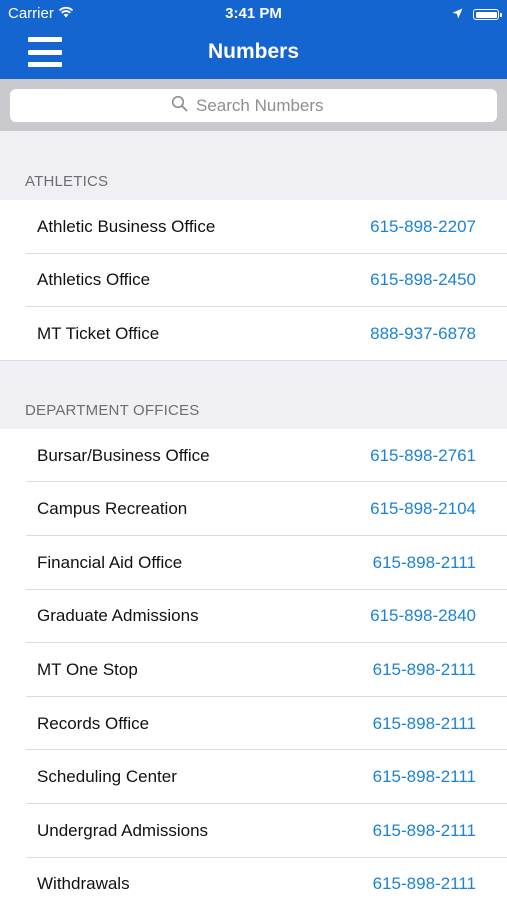 This screenshot has width=507, height=900. What do you see at coordinates (253, 562) in the screenshot?
I see `list-item: Financial Aid Office 615-898-2111` at bounding box center [253, 562].